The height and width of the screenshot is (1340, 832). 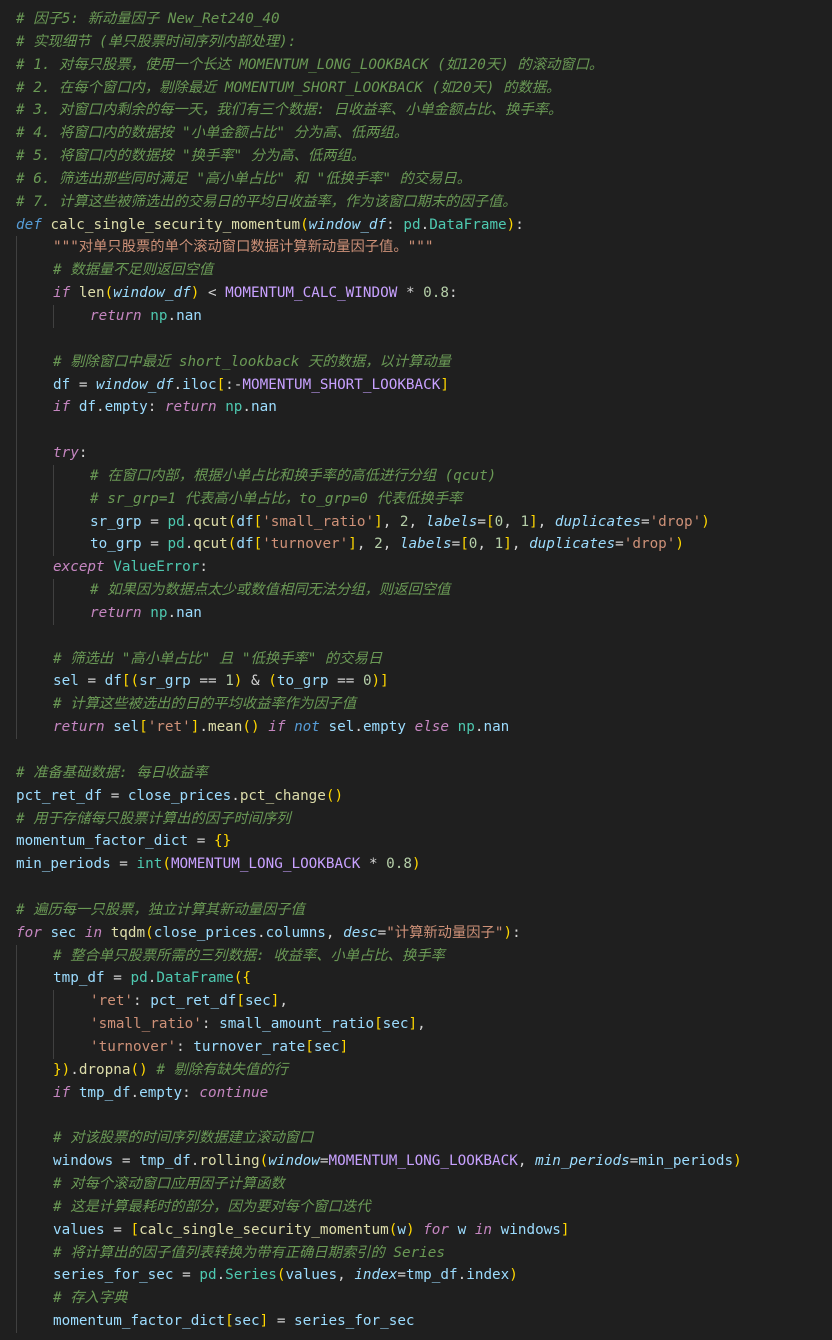 What do you see at coordinates (311, 293) in the screenshot?
I see `constant-token: MOMENTUM_CALC_WINDOW` at bounding box center [311, 293].